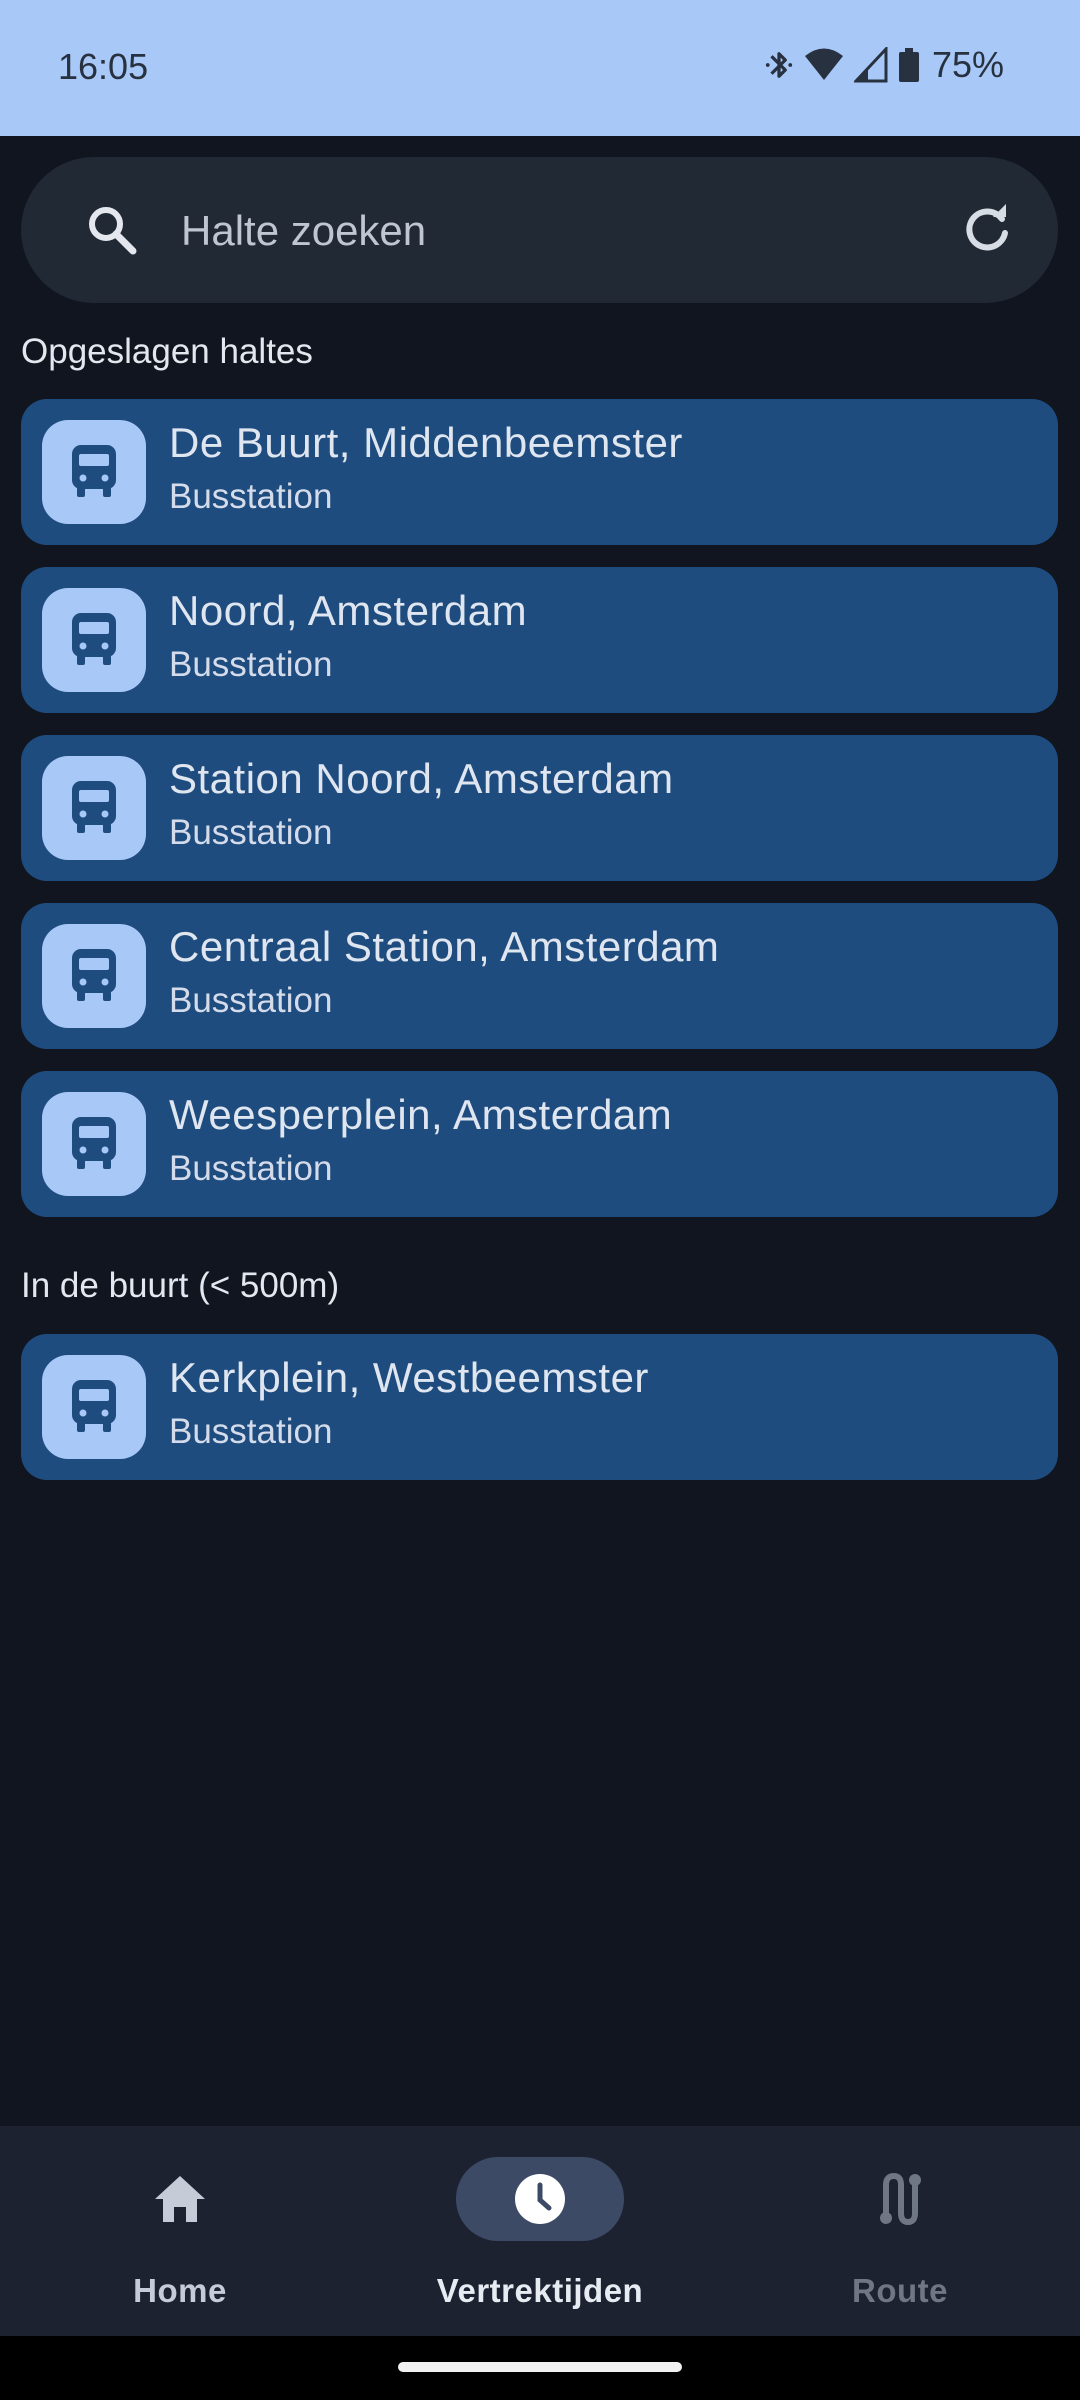  Describe the element at coordinates (967, 64) in the screenshot. I see `battery-level: 75%` at that location.